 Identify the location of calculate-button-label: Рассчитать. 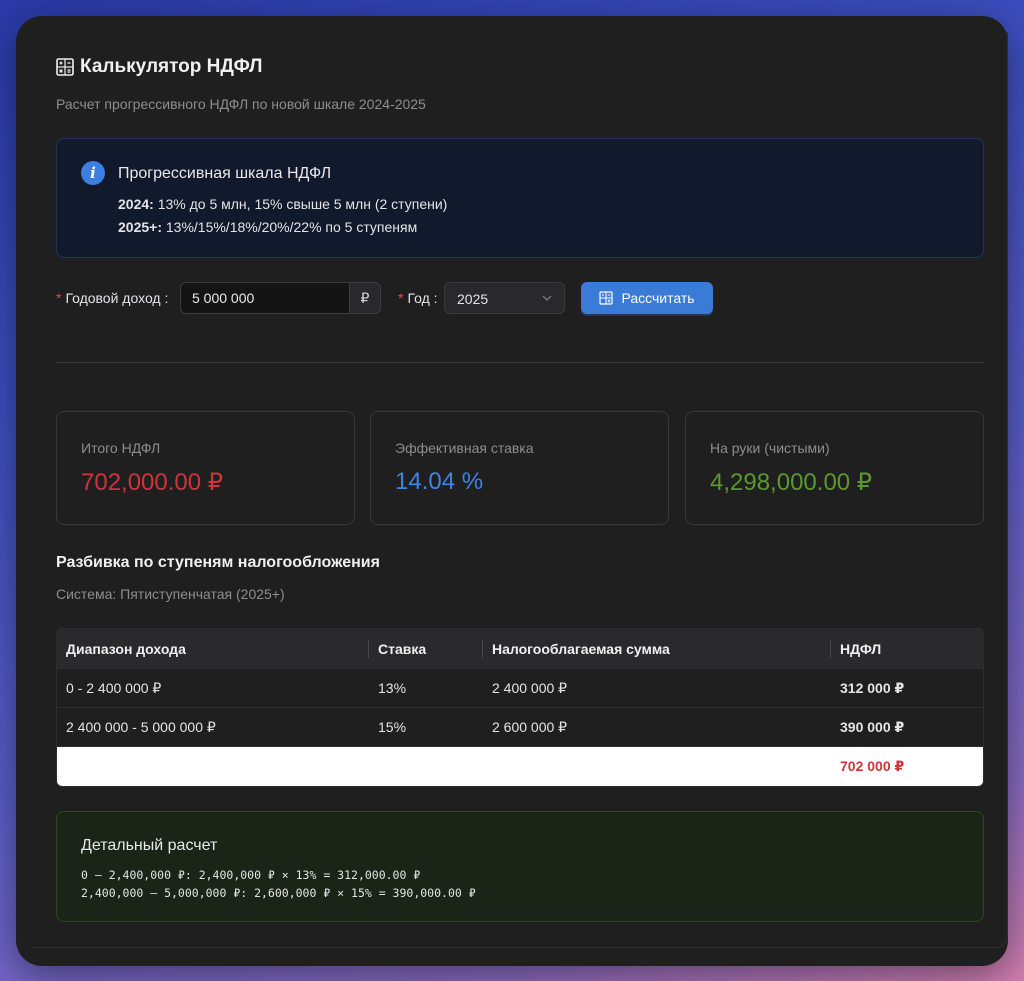
(658, 298).